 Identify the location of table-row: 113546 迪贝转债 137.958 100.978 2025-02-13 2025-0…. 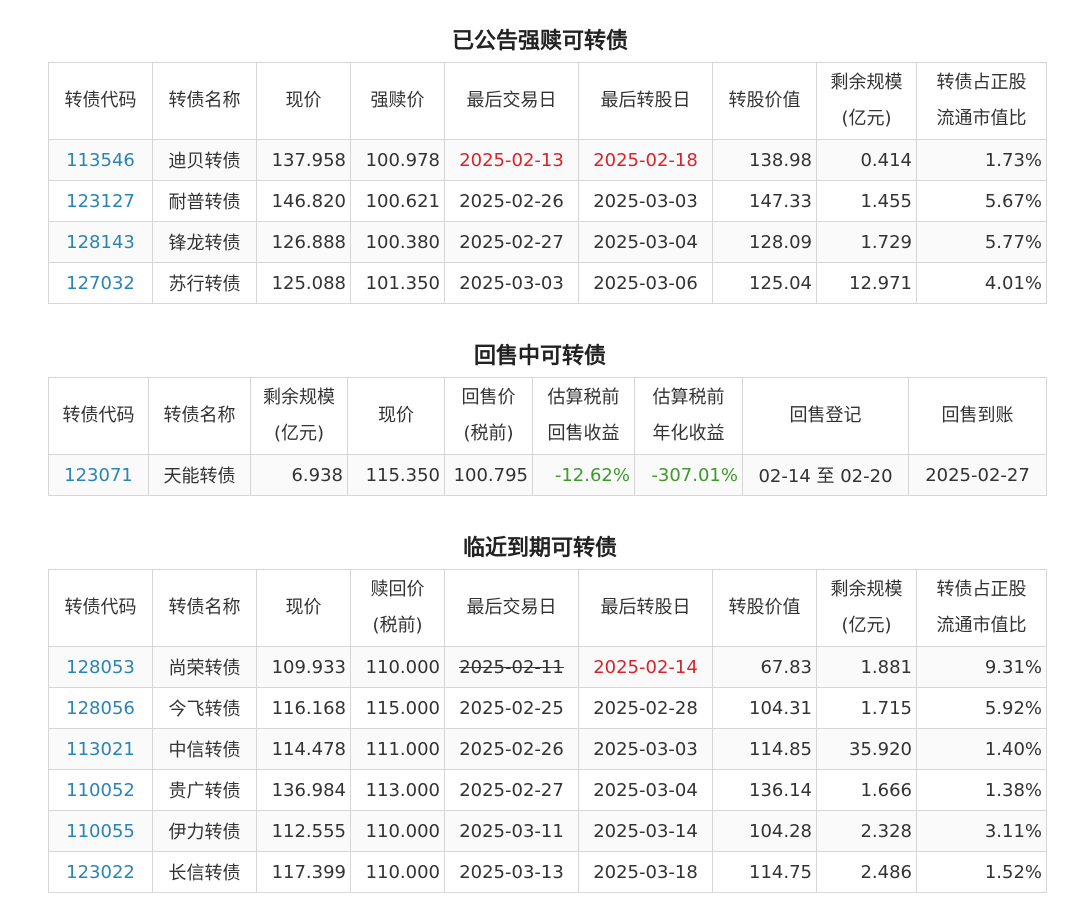
(547, 160).